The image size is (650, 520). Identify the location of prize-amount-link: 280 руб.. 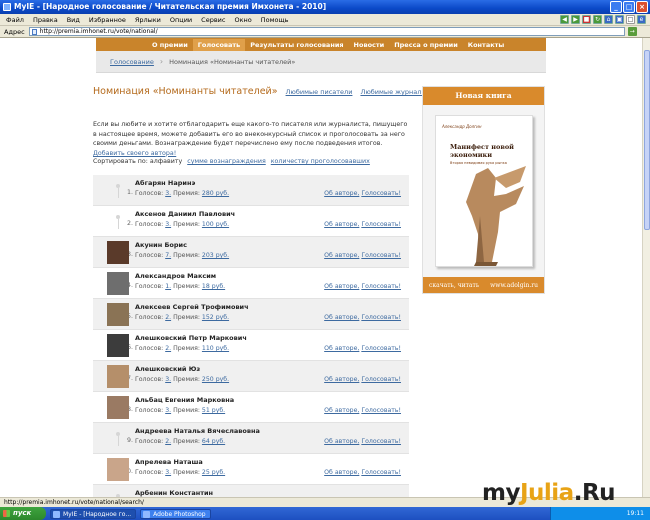
(215, 193).